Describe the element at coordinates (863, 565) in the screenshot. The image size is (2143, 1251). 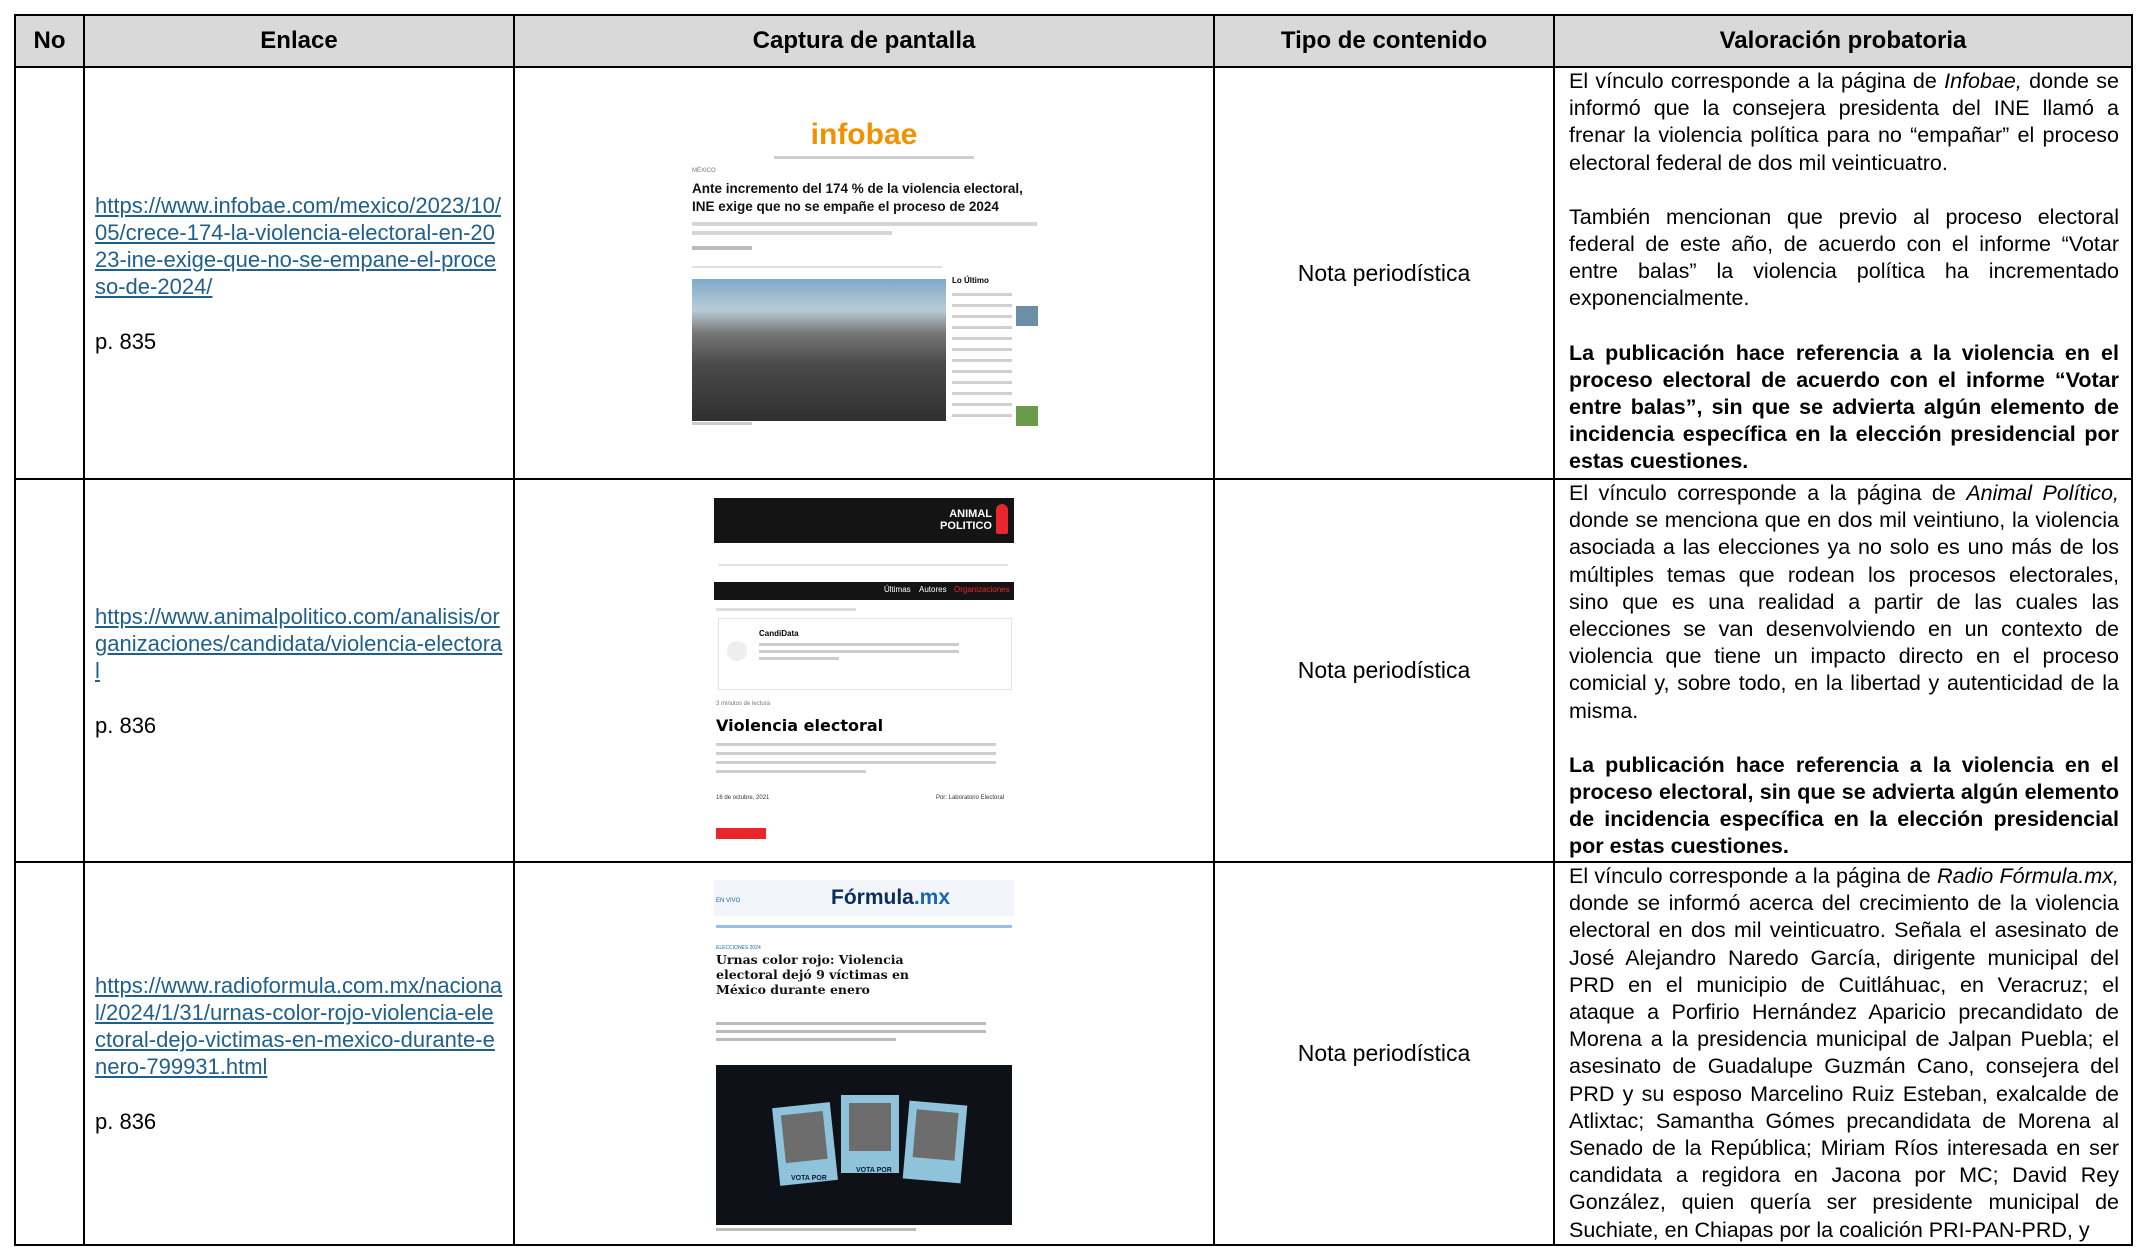
I see `menu-divider` at that location.